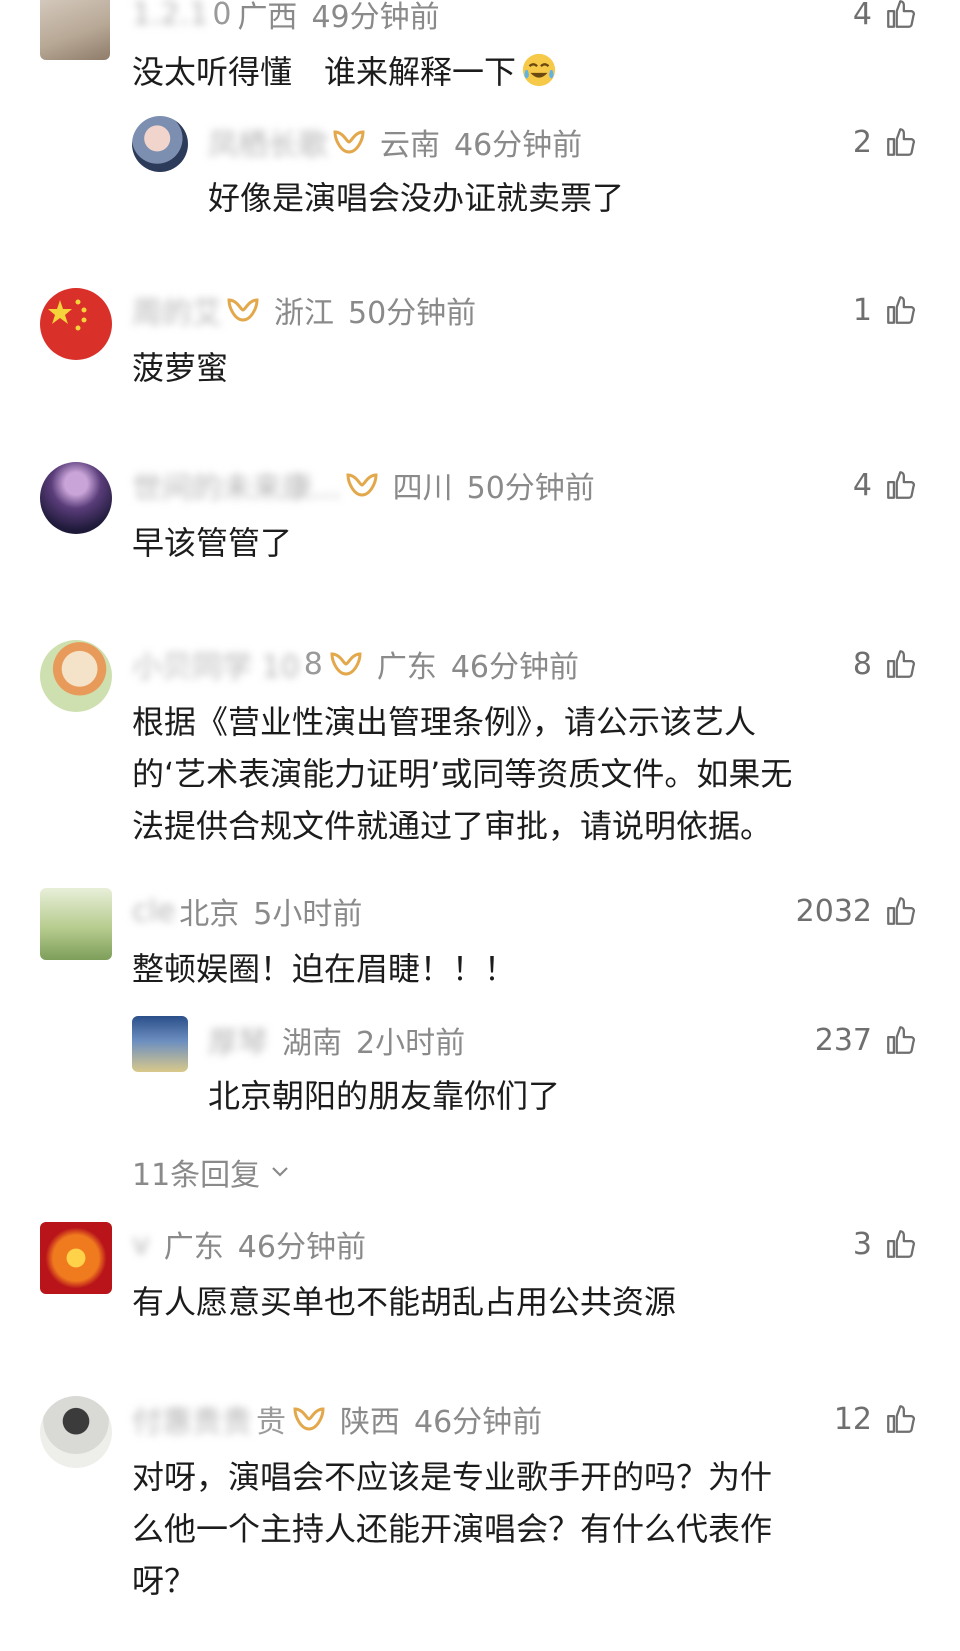  What do you see at coordinates (384, 1096) in the screenshot?
I see `reply-text: 北京朝阳的朋友靠你们了` at bounding box center [384, 1096].